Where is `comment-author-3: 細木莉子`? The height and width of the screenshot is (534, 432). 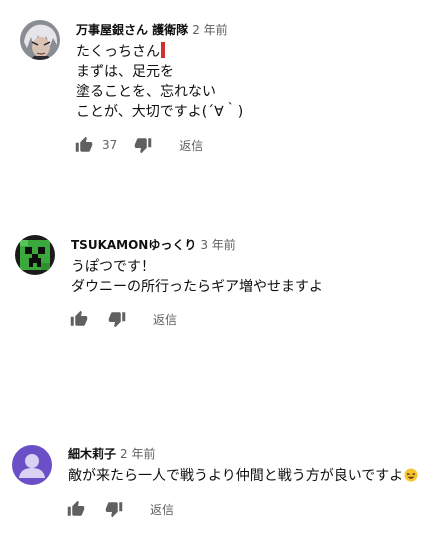
comment-author-3: 細木莉子 is located at coordinates (92, 454).